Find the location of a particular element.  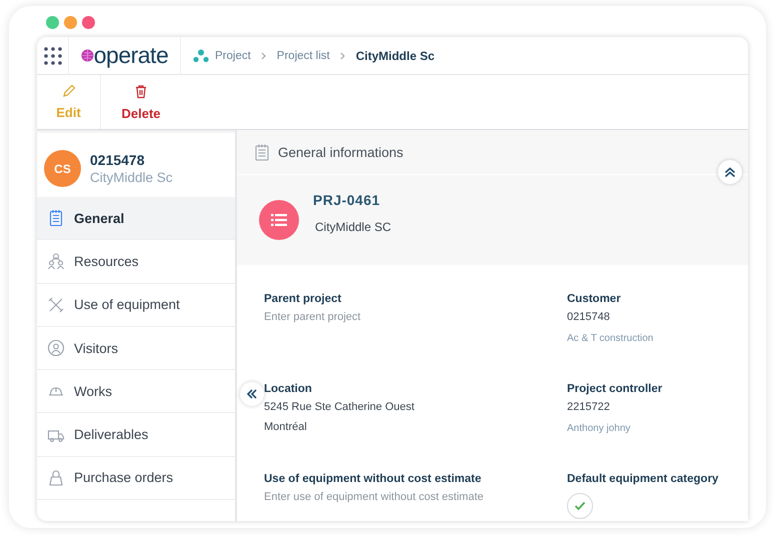

double-chevron-left-icon is located at coordinates (252, 394).